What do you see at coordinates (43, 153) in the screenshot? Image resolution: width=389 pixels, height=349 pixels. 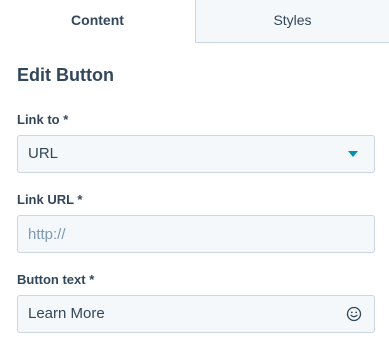 I see `link-to-selected-value: URL` at bounding box center [43, 153].